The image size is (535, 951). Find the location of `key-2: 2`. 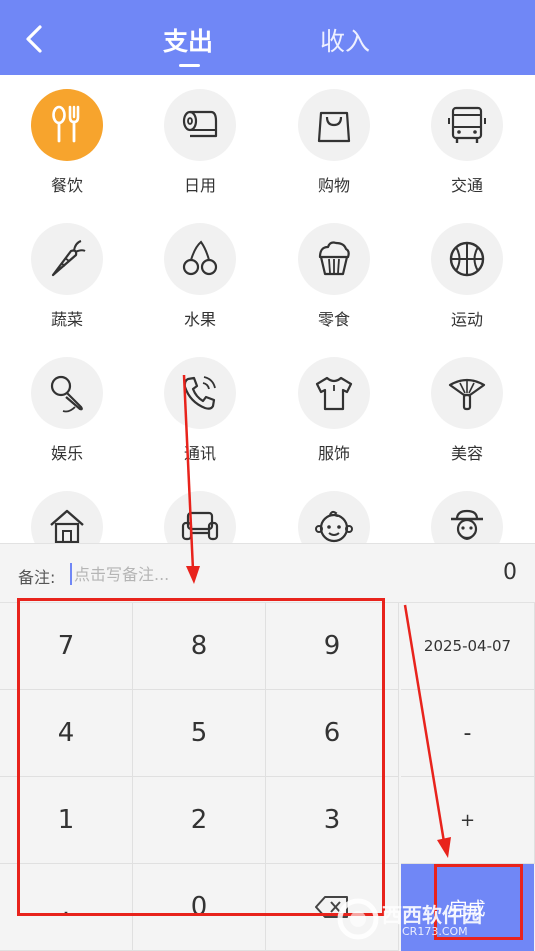

key-2: 2 is located at coordinates (199, 820).